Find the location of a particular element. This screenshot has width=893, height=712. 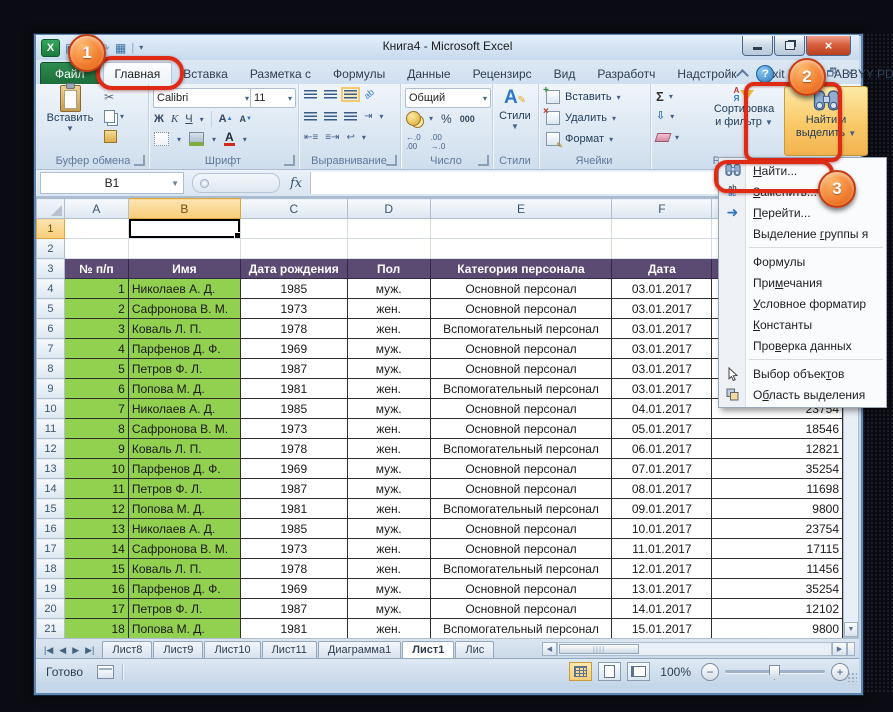

clear-button: ▾ is located at coordinates (666, 137).